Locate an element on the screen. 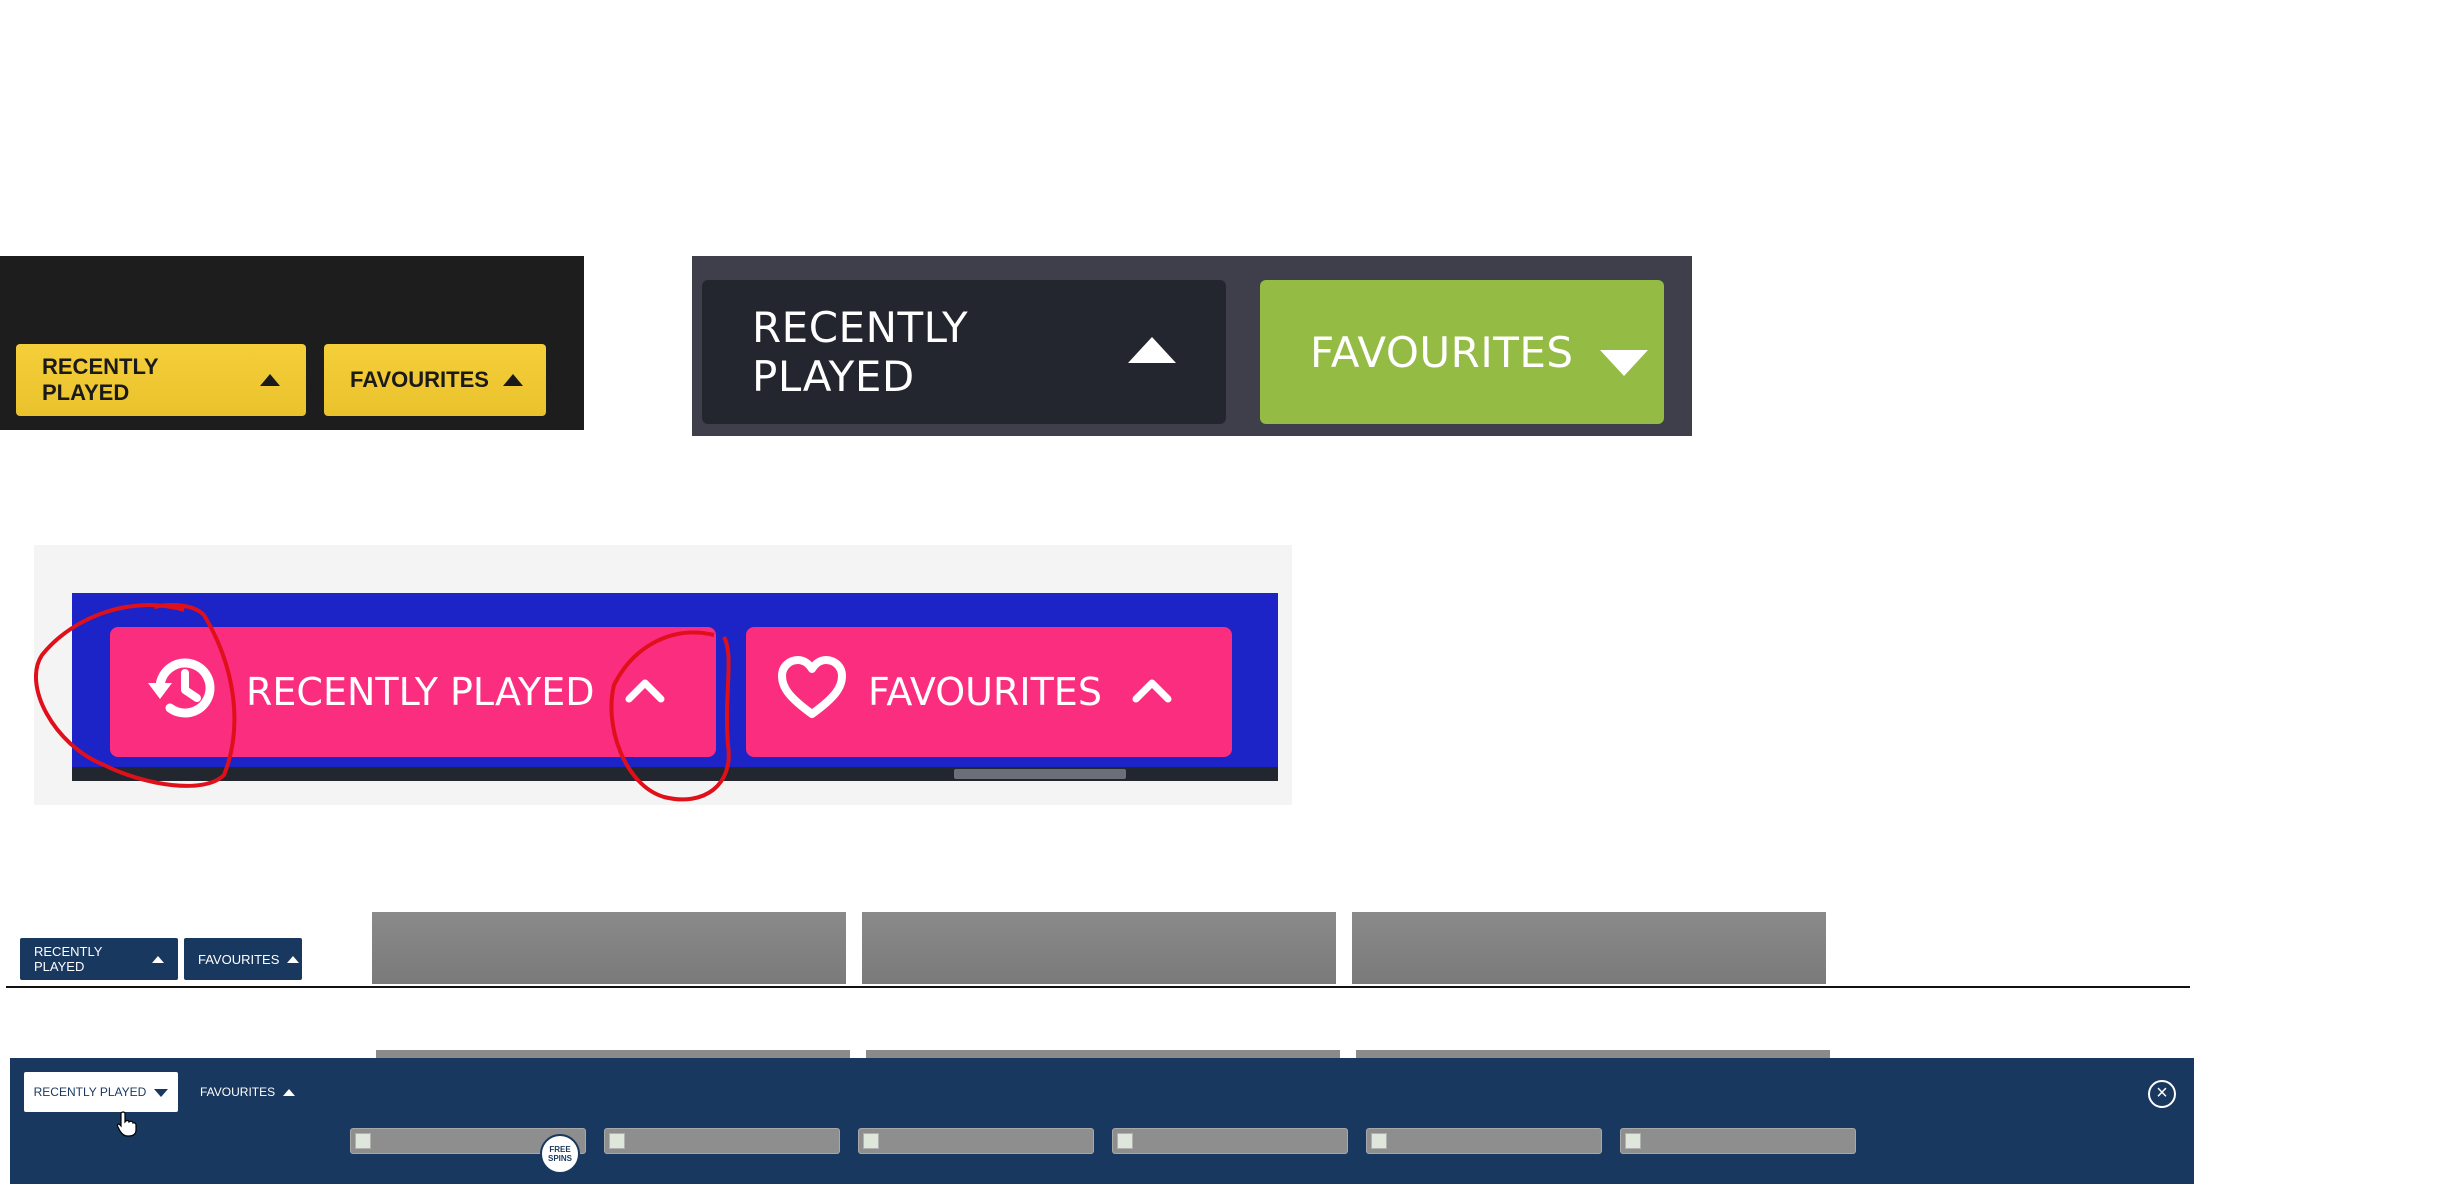  scrollbar-thumb is located at coordinates (1040, 774).